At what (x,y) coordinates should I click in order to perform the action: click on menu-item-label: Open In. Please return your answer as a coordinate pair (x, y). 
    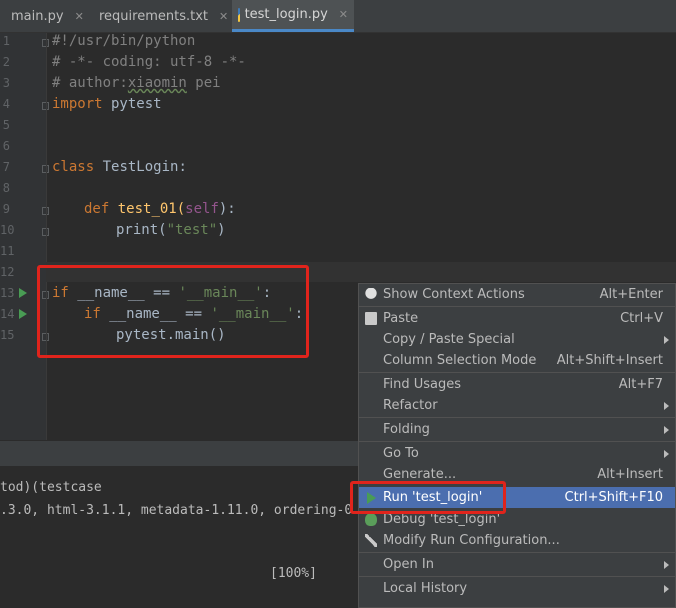
    Looking at the image, I should click on (408, 564).